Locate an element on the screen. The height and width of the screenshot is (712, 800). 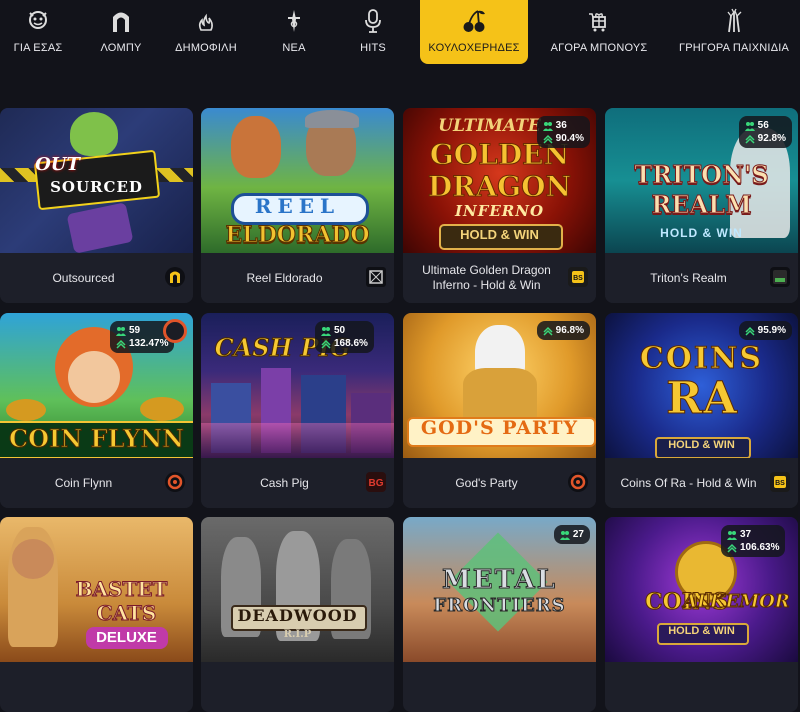
game-thumbnail: COINS RA HOLD & WIN 95.9% is located at coordinates (701, 385).